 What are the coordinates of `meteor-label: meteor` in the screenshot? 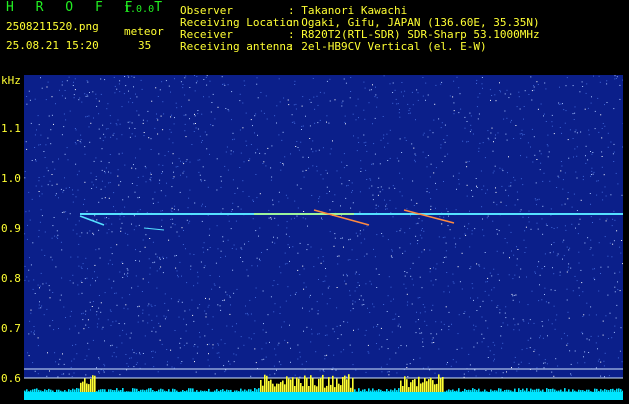 It's located at (144, 32).